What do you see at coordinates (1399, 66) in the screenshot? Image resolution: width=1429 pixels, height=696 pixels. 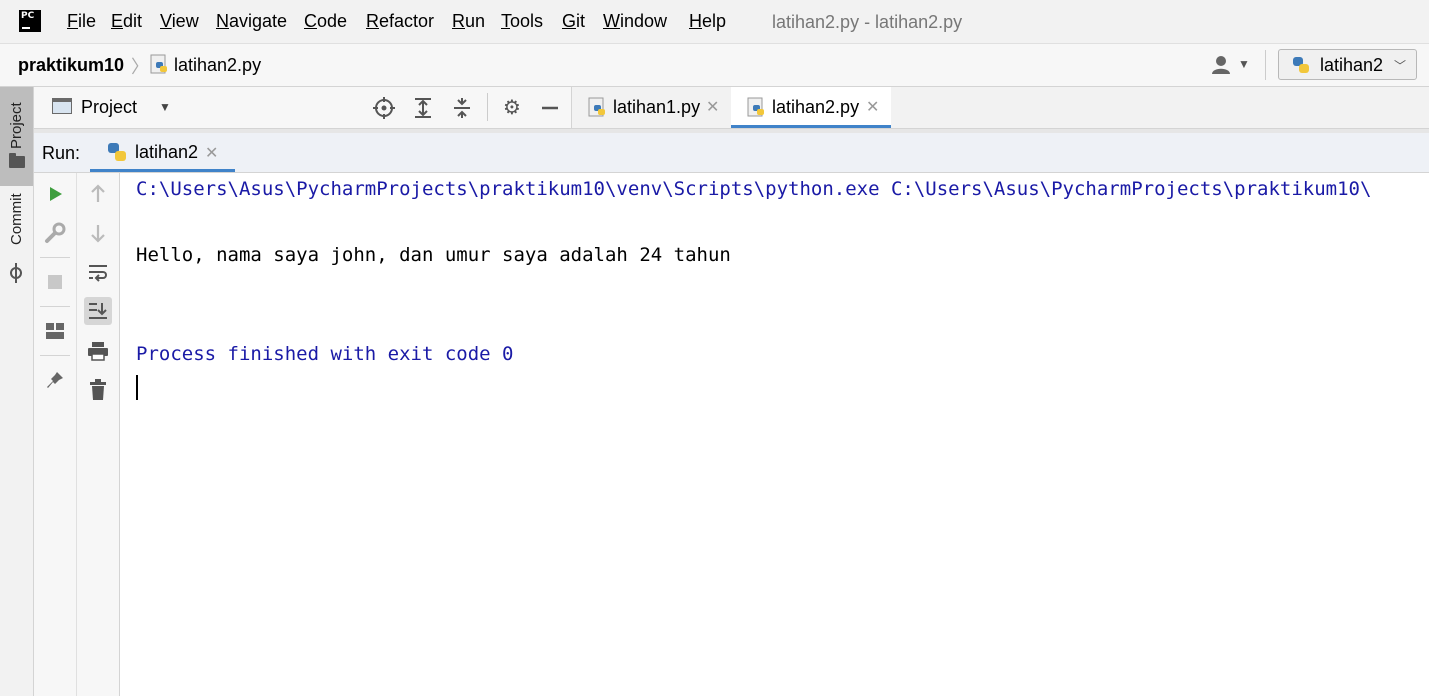 I see `chevron-down-icon: ﹀` at bounding box center [1399, 66].